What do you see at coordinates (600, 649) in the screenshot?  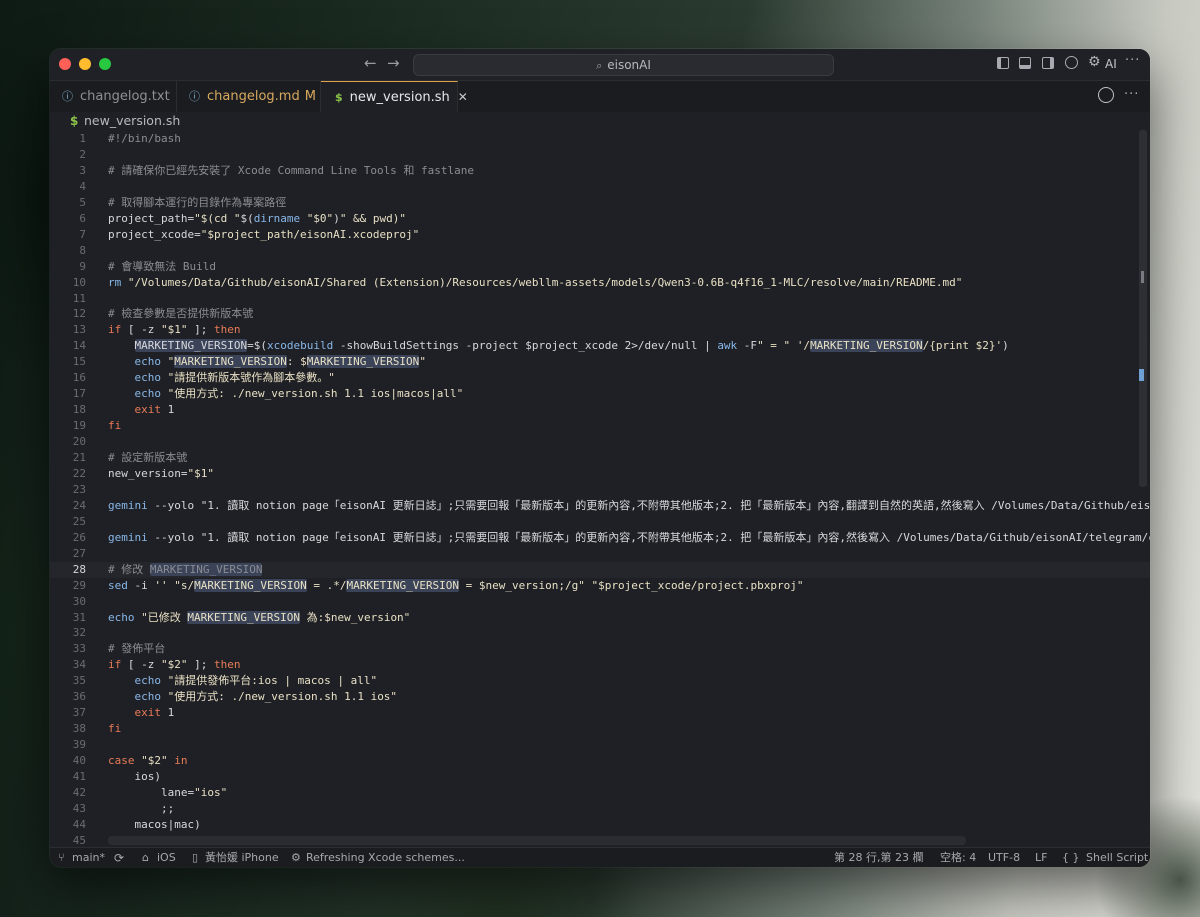 I see `code-line: 33 # 發佈平台` at bounding box center [600, 649].